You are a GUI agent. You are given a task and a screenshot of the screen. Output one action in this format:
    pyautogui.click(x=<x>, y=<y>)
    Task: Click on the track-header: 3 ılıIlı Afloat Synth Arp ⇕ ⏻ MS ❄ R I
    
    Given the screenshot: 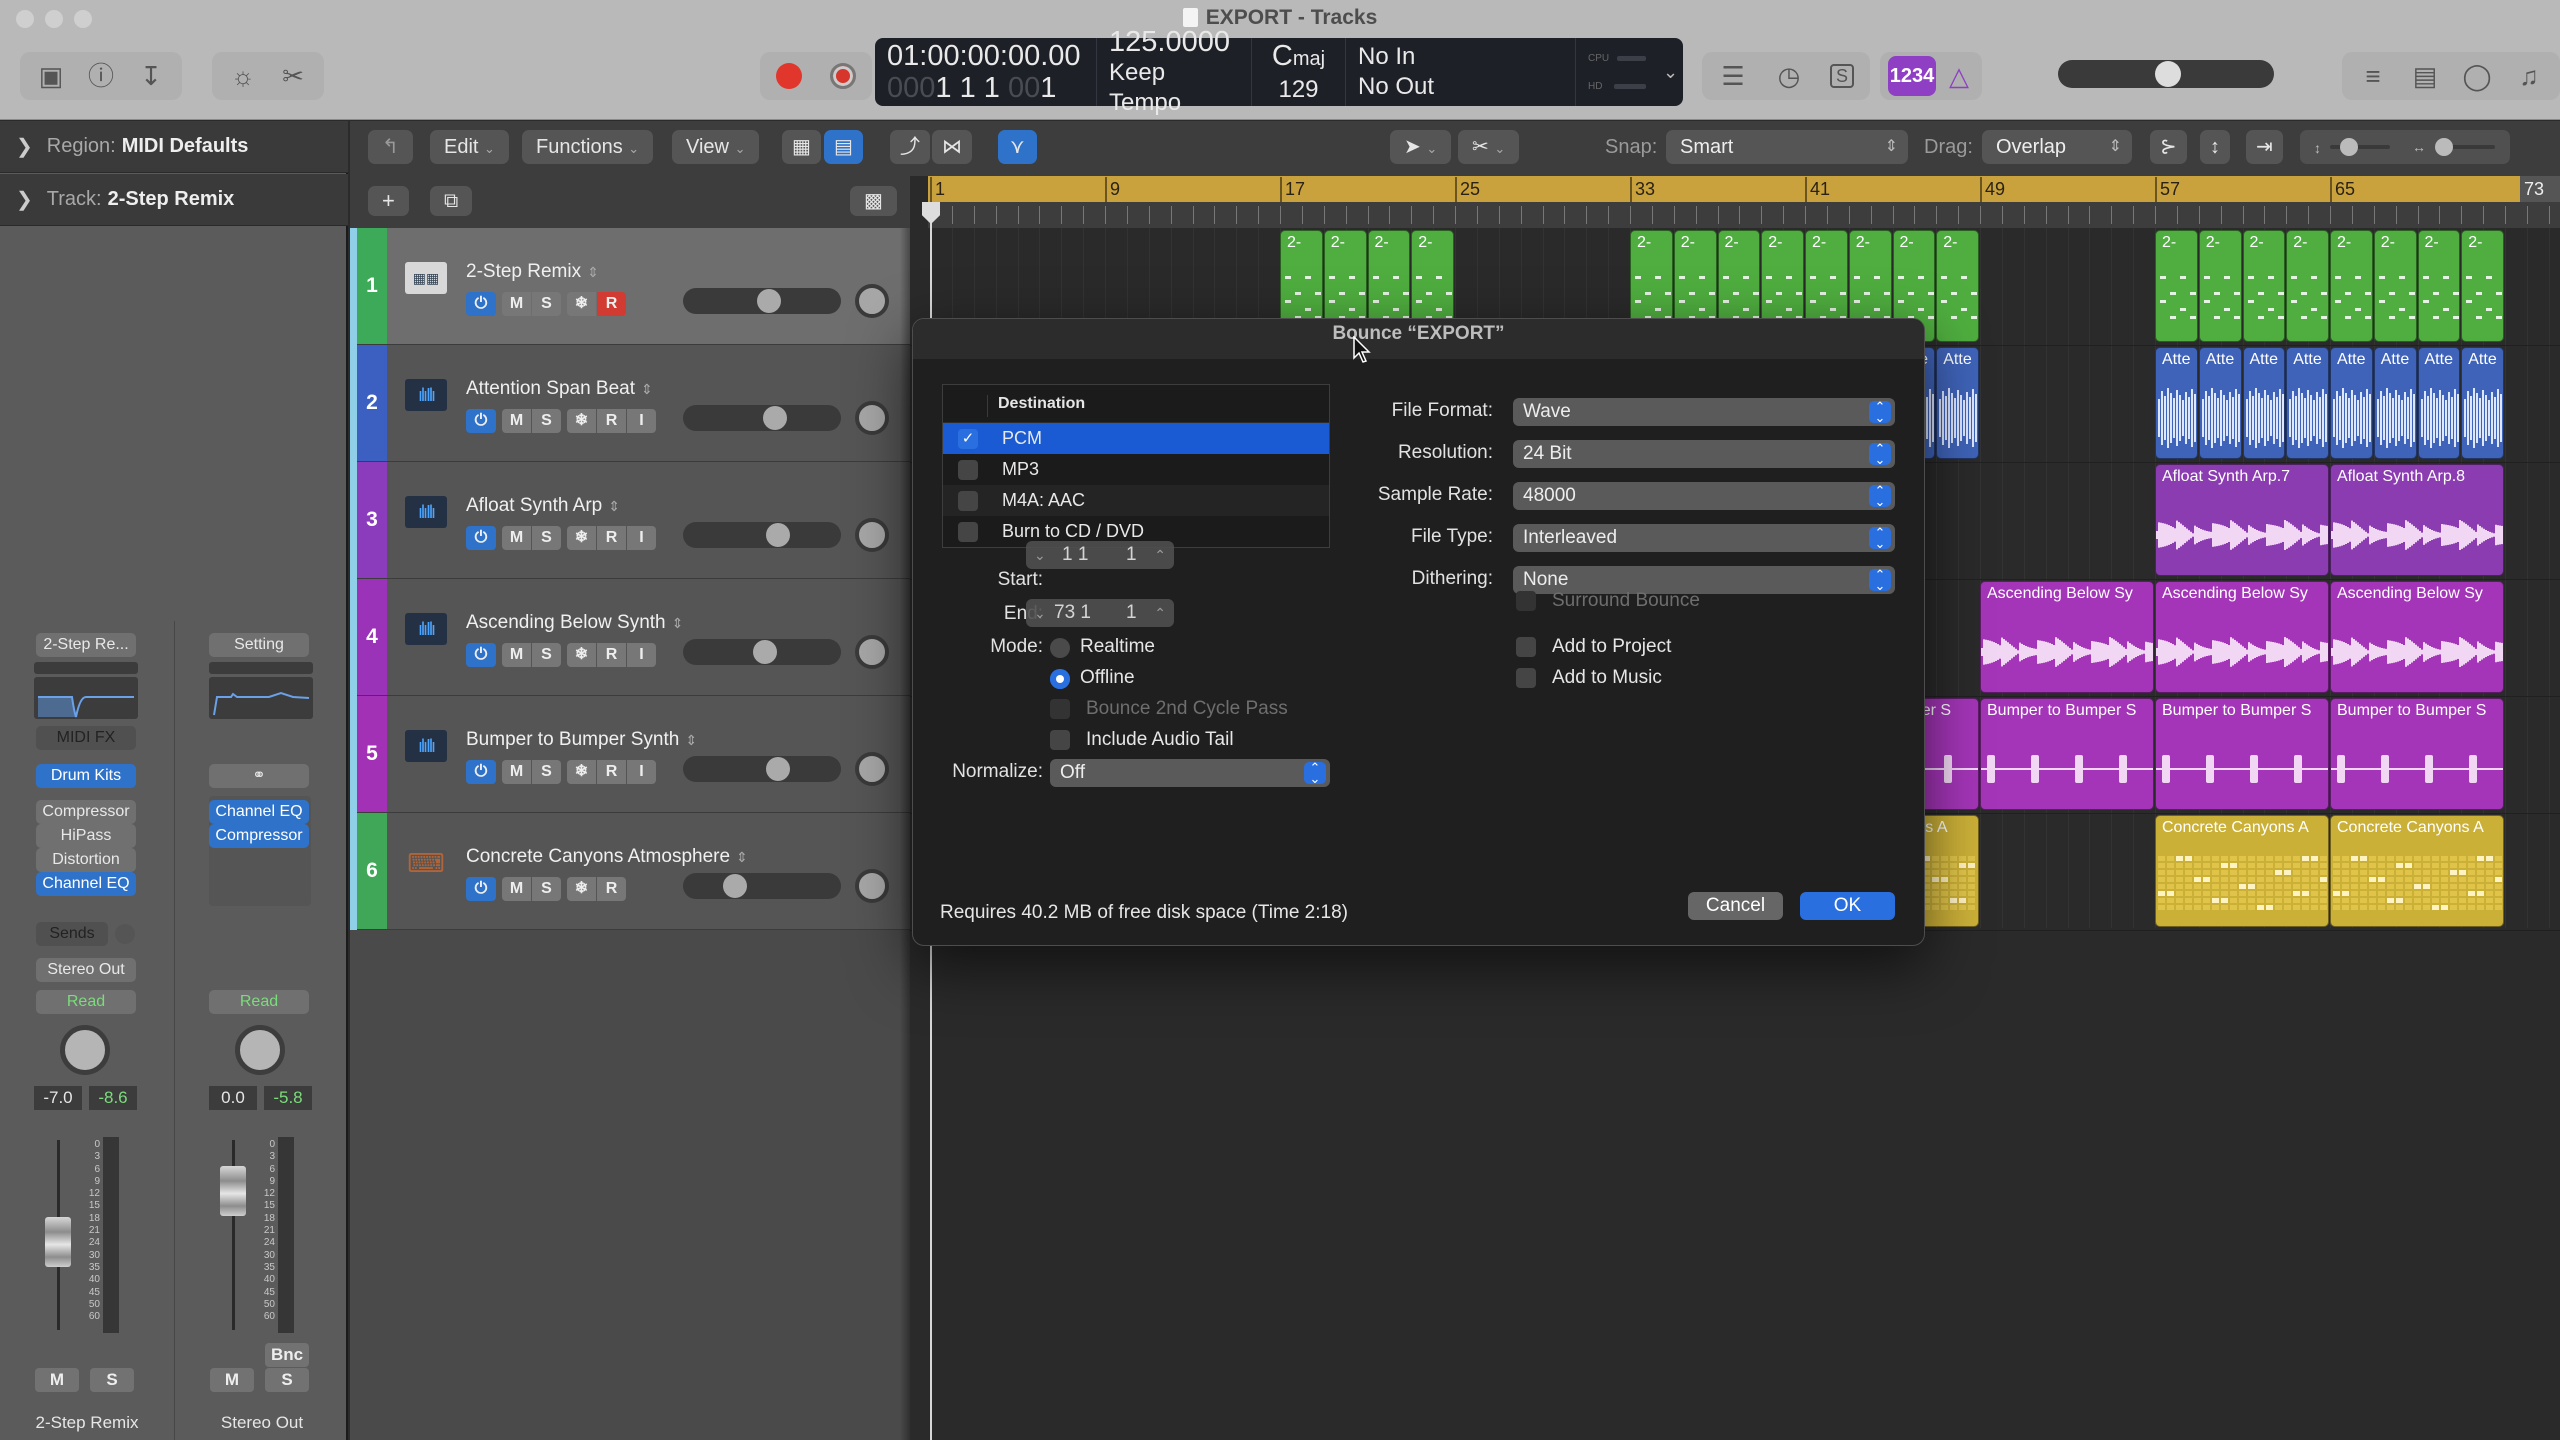 What is the action you would take?
    pyautogui.click(x=630, y=520)
    